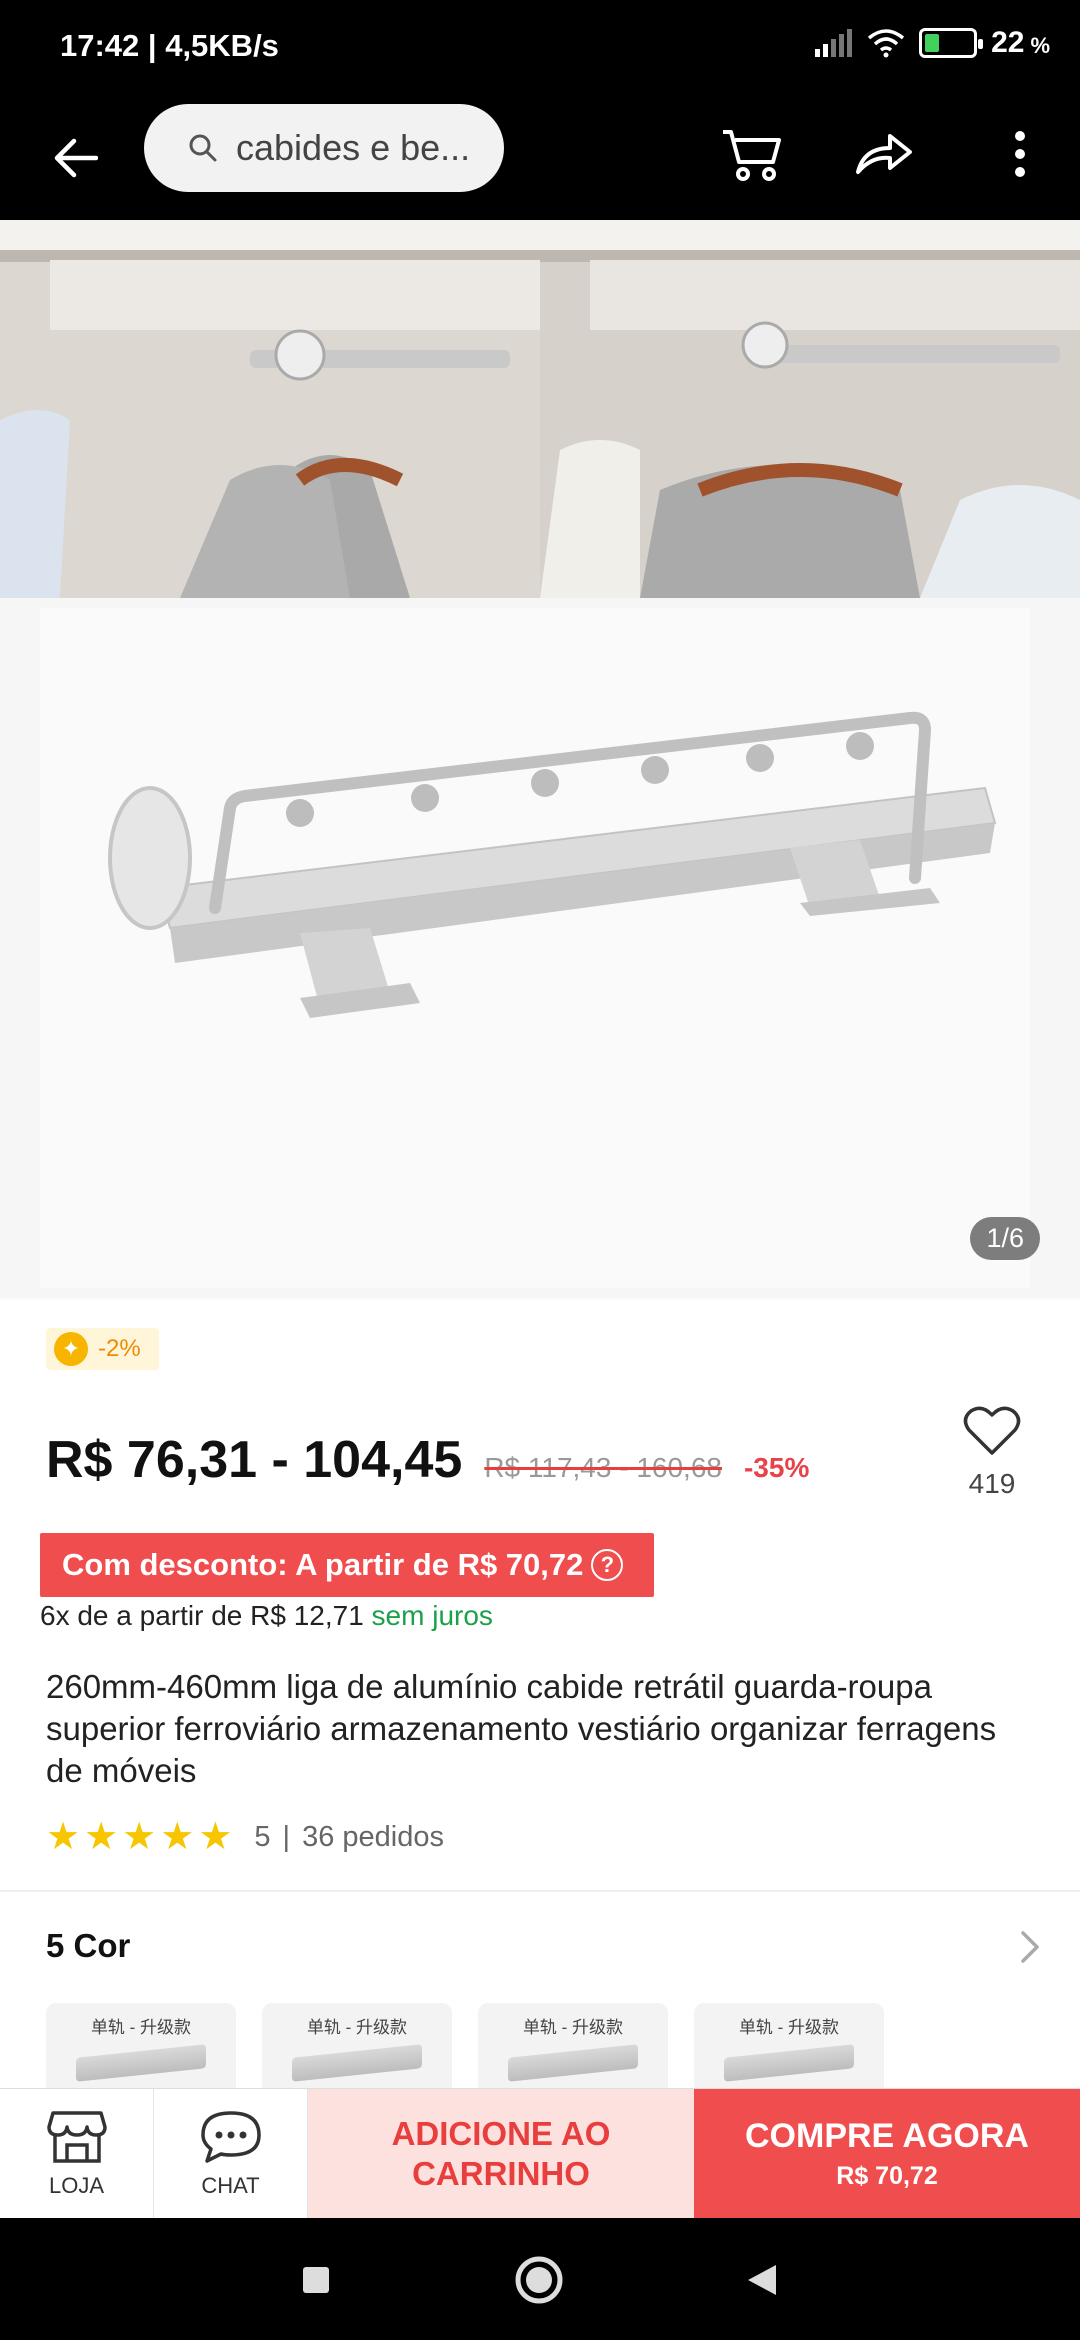 This screenshot has height=2340, width=1080. I want to click on coin-discount-text: -2%, so click(119, 1348).